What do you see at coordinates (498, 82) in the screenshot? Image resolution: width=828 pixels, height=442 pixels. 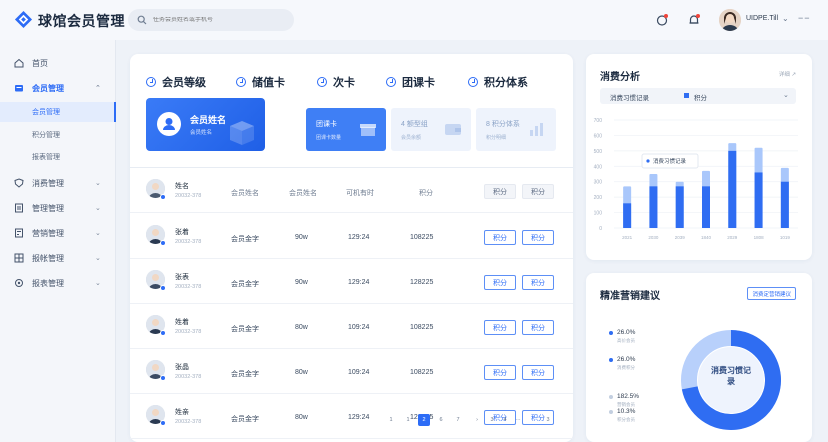 I see `tab-points: 积分体系` at bounding box center [498, 82].